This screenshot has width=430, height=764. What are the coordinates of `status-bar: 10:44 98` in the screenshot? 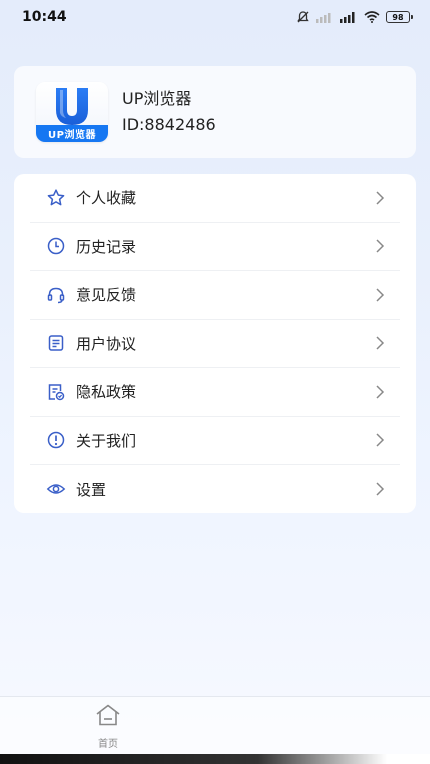 It's located at (215, 17).